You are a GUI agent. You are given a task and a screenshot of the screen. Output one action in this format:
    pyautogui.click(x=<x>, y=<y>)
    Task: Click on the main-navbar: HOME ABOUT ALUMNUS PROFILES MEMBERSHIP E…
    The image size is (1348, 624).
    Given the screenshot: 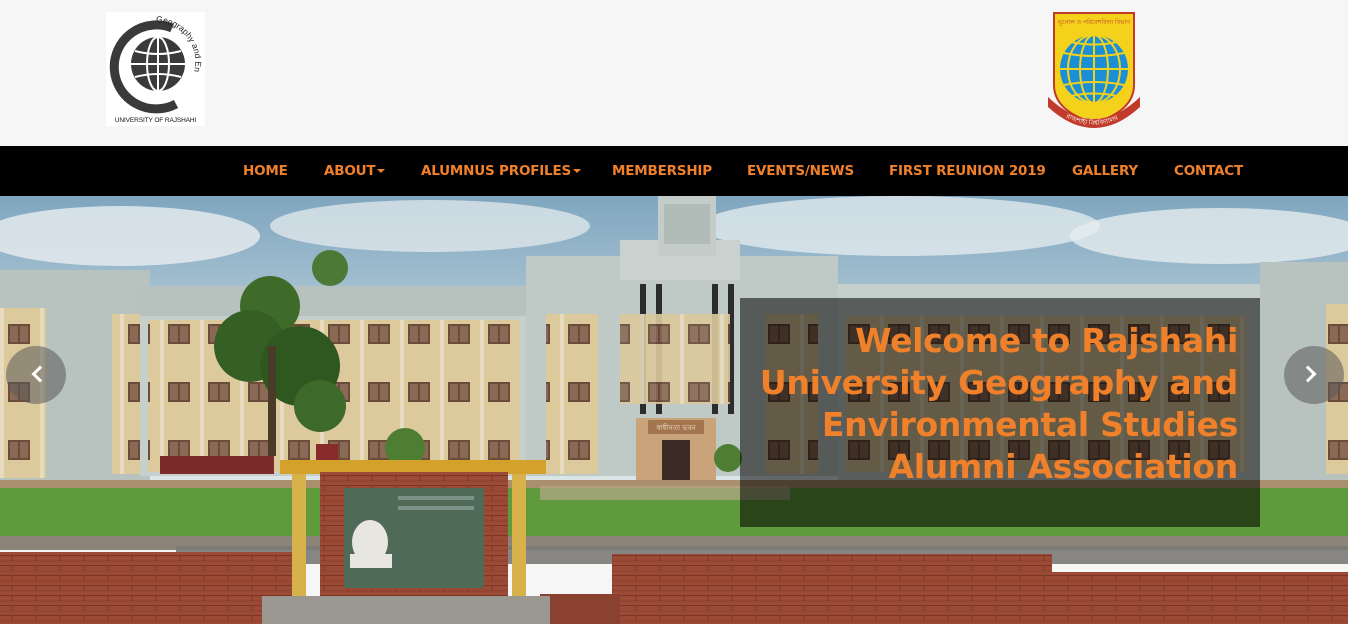 What is the action you would take?
    pyautogui.click(x=674, y=171)
    